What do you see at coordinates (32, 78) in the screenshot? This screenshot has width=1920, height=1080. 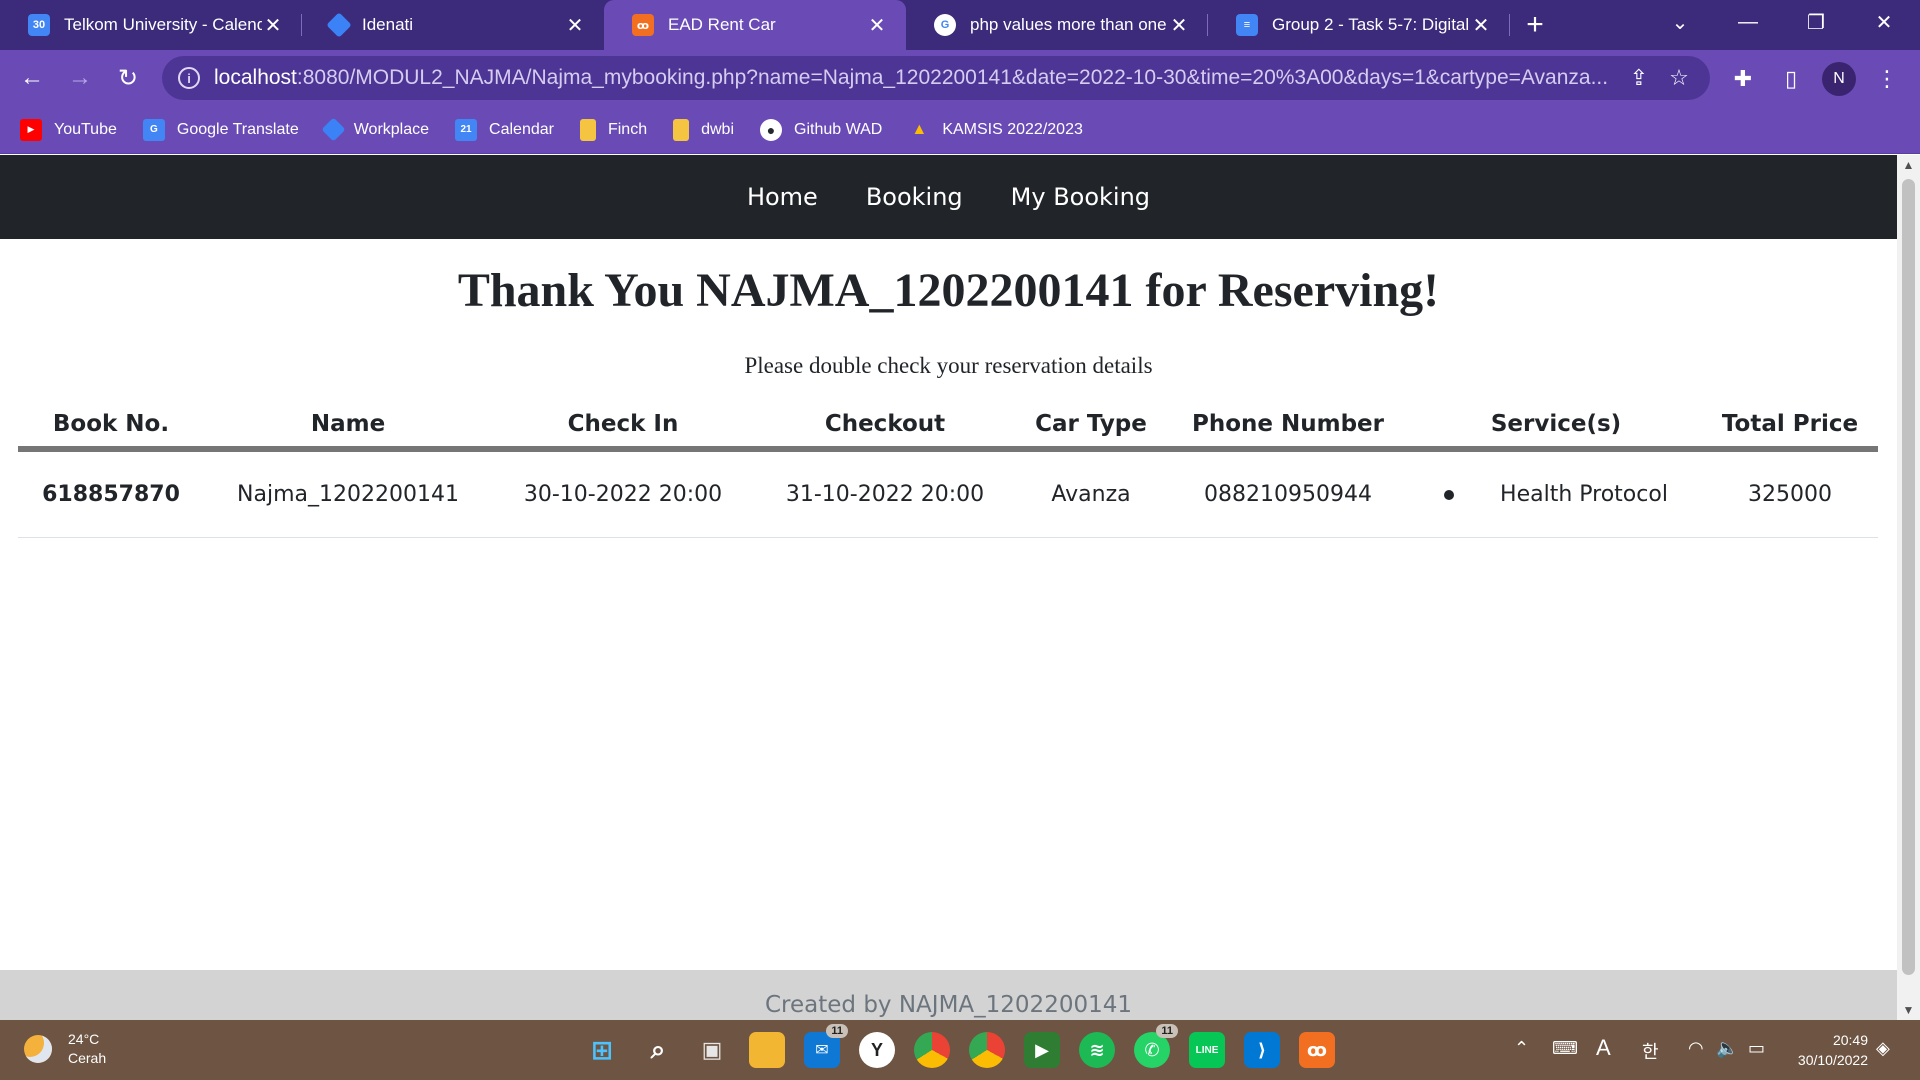 I see `back-arrow-icon: ←` at bounding box center [32, 78].